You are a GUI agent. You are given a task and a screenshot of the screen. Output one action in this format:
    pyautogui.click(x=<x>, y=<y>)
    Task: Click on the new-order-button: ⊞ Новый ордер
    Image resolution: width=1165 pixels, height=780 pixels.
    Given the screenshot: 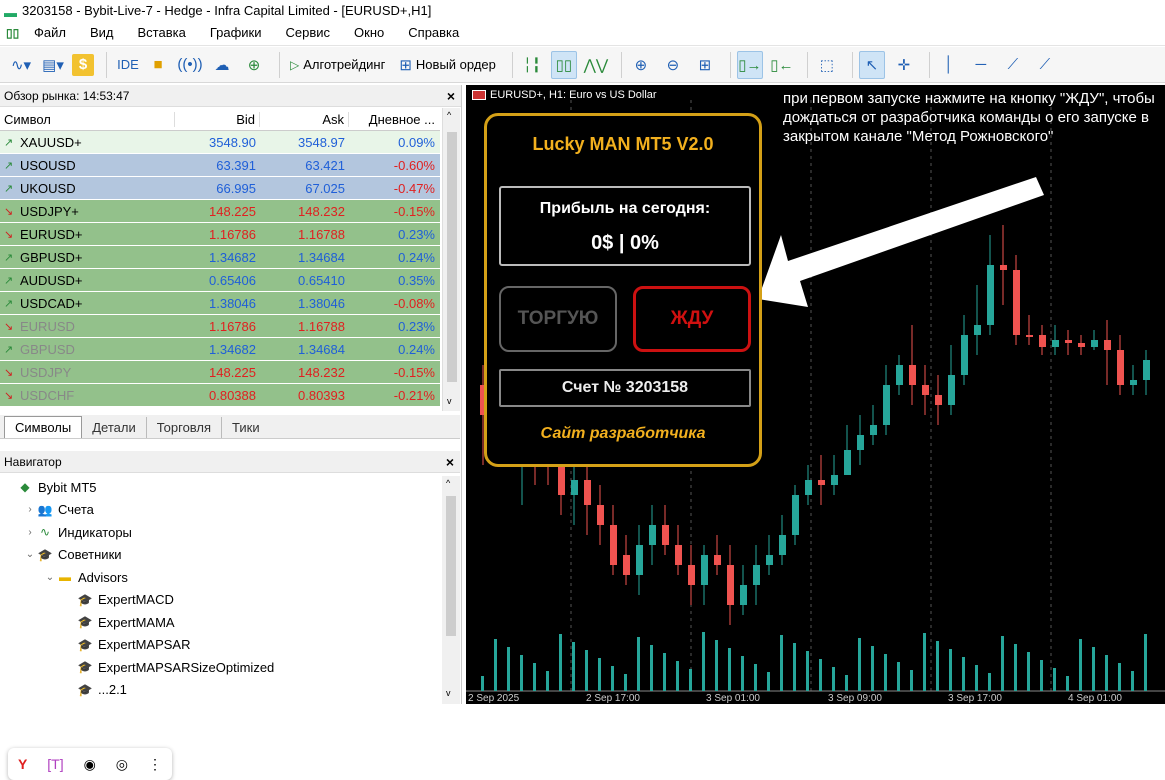 What is the action you would take?
    pyautogui.click(x=447, y=65)
    